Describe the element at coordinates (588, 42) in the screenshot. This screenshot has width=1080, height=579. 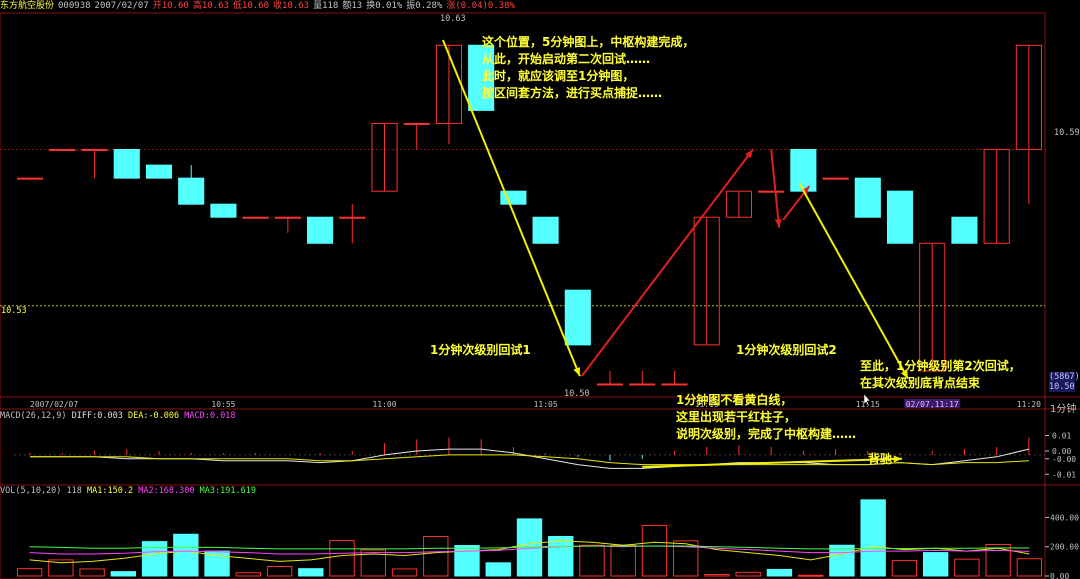
I see `annotation-line: 这个位置，5分钟图上，中枢构建完成，` at that location.